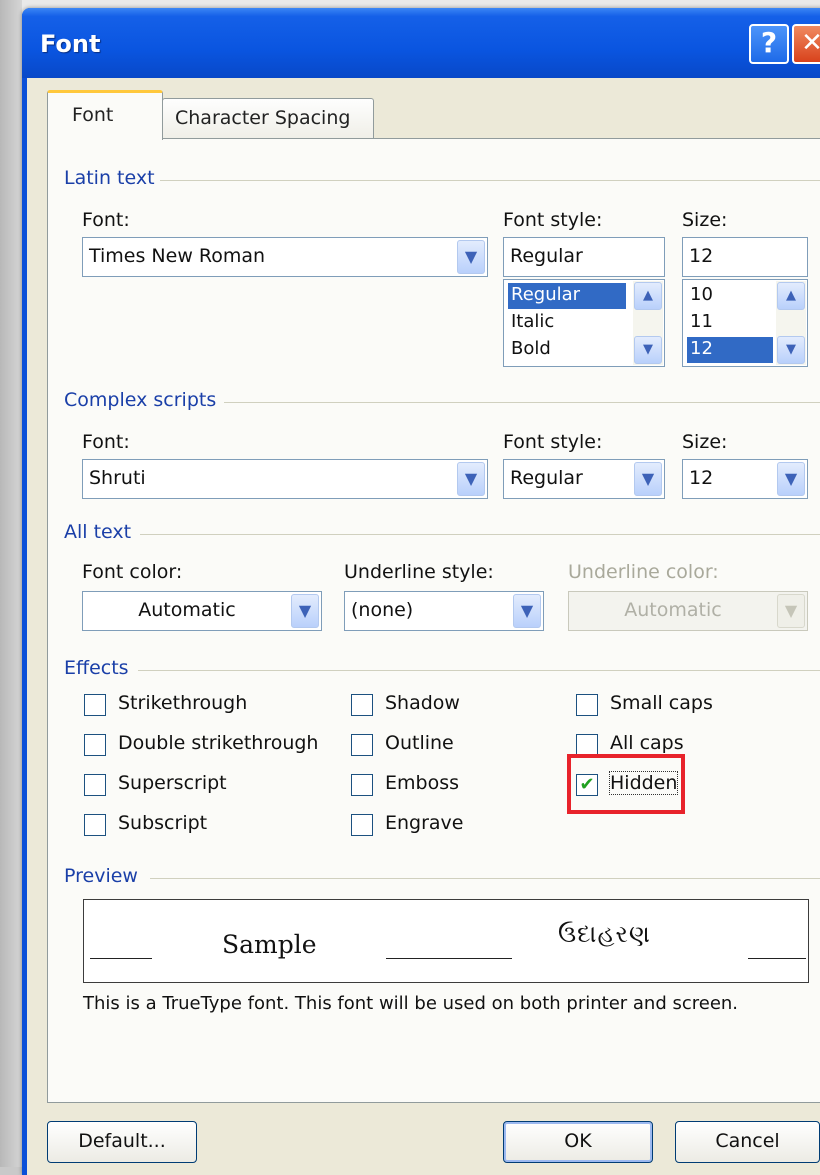 This screenshot has height=1175, width=820. I want to click on double-strikethrough-checkbox, so click(95, 745).